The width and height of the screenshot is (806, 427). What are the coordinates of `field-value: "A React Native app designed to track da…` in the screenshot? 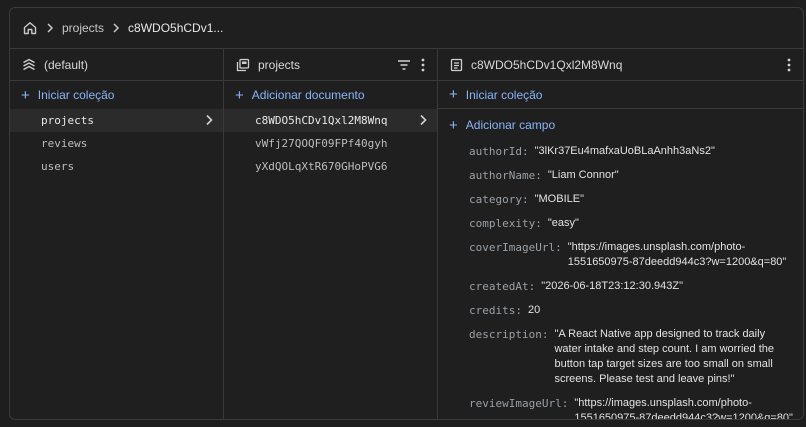 It's located at (664, 356).